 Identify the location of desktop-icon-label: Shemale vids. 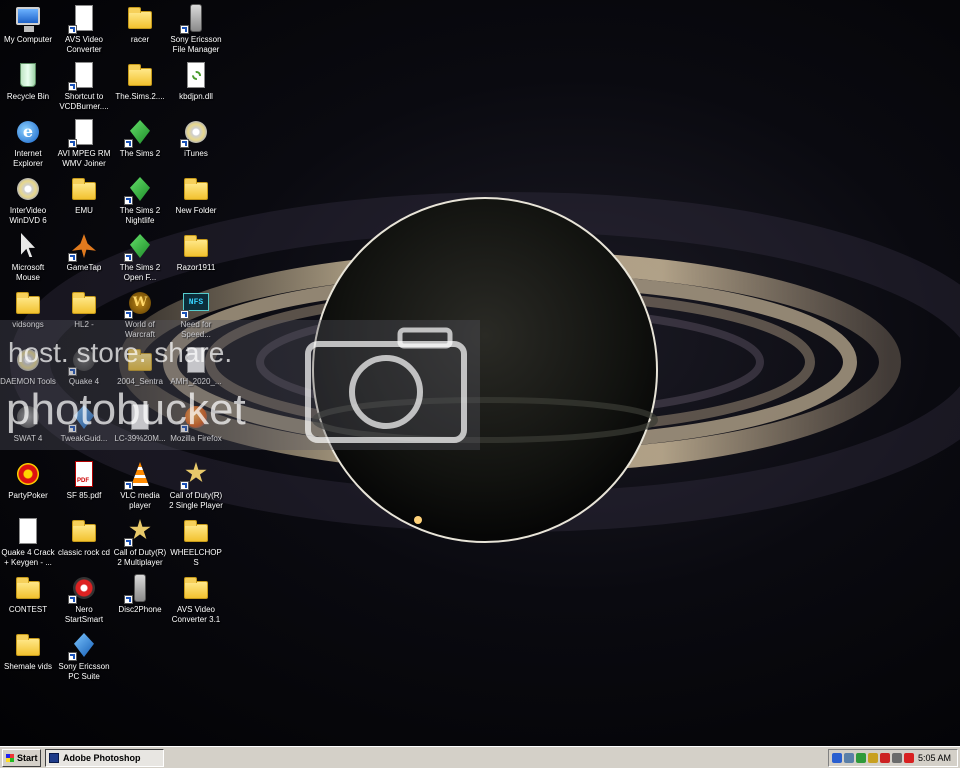
(28, 666).